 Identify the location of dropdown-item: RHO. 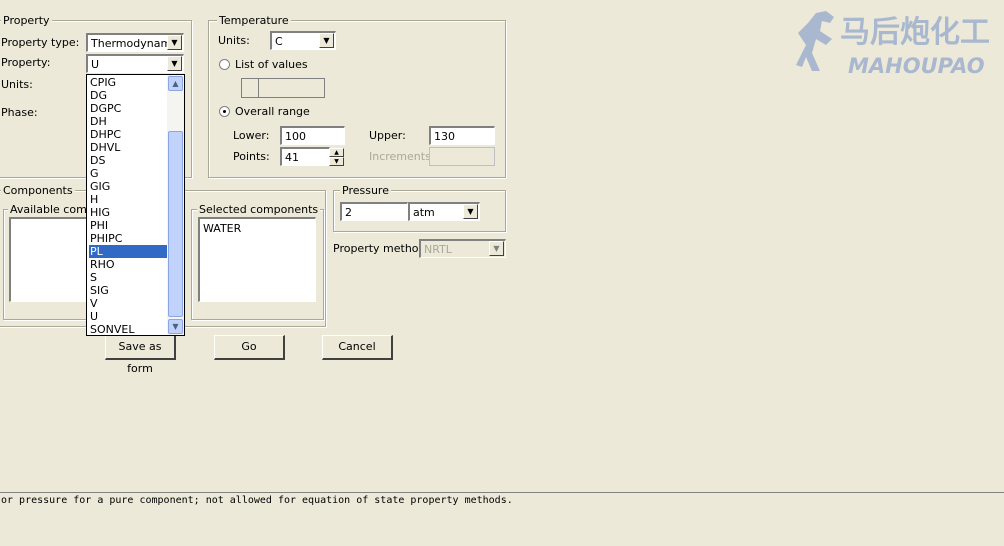
(129, 264).